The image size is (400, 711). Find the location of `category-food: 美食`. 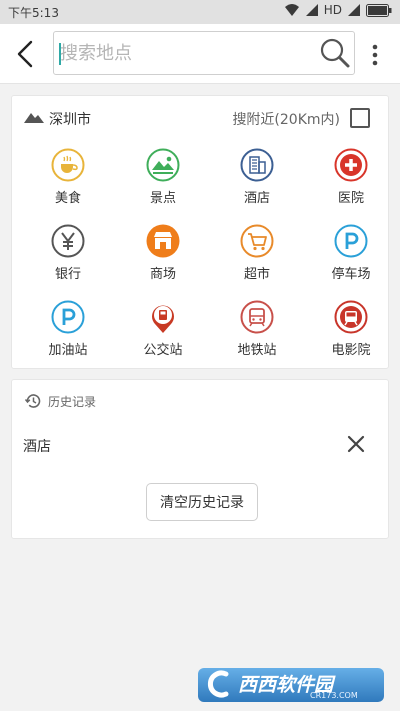

category-food: 美食 is located at coordinates (68, 183).